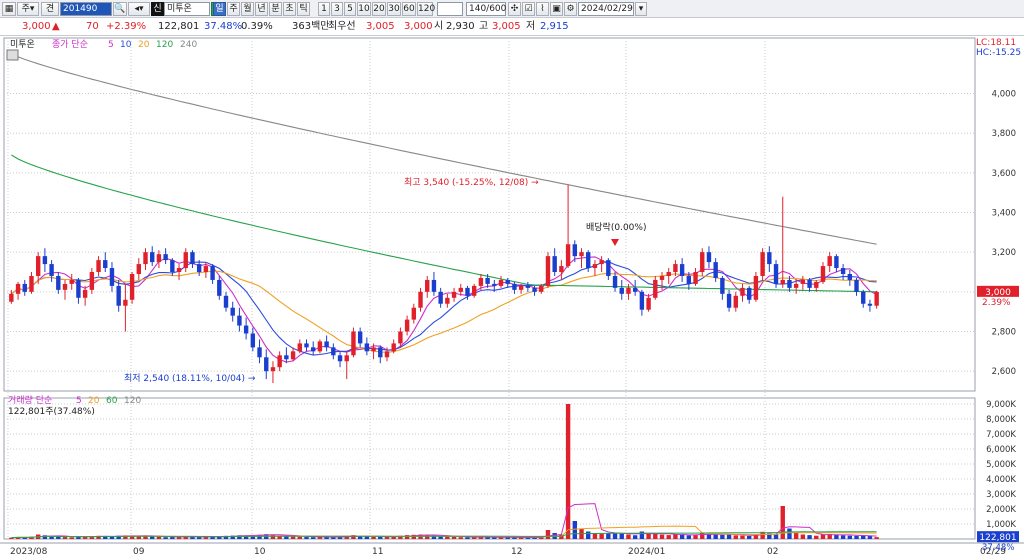 This screenshot has width=1024, height=558. Describe the element at coordinates (324, 9) in the screenshot. I see `interval-tab-1: 1` at that location.